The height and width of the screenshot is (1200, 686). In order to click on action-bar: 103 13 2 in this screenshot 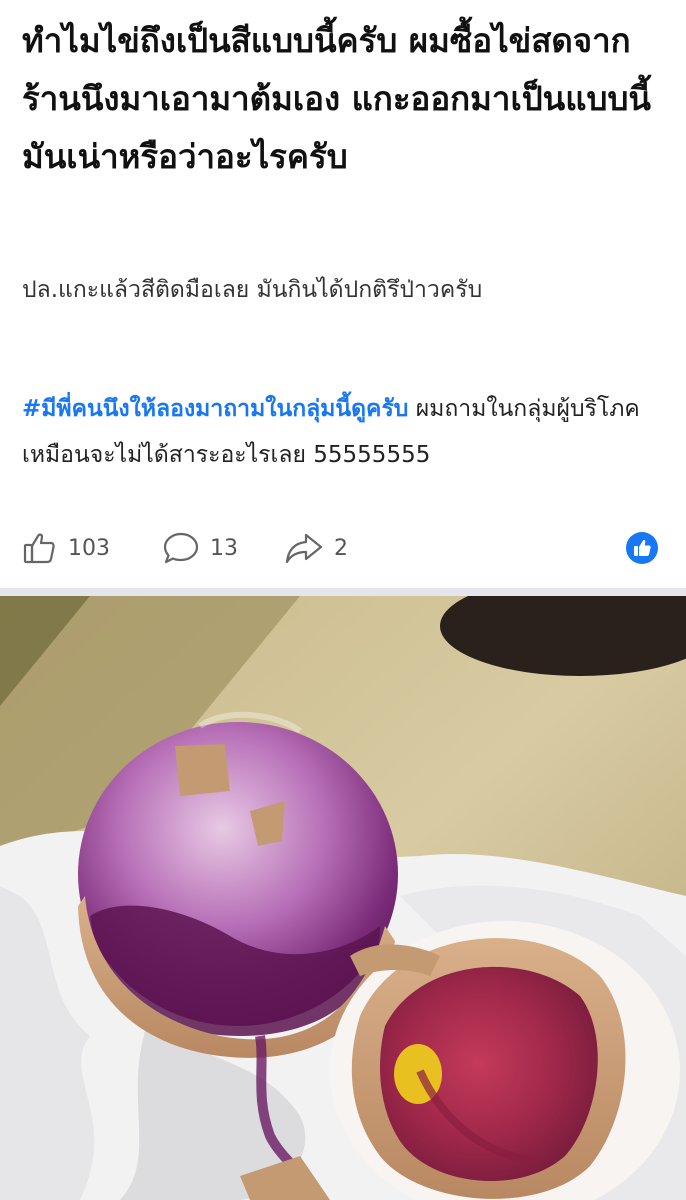, I will do `click(342, 548)`.